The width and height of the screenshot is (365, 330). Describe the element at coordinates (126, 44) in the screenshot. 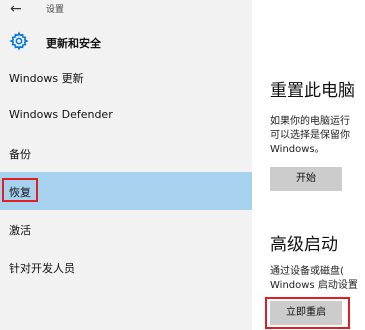

I see `section-header: 更新和安全` at that location.